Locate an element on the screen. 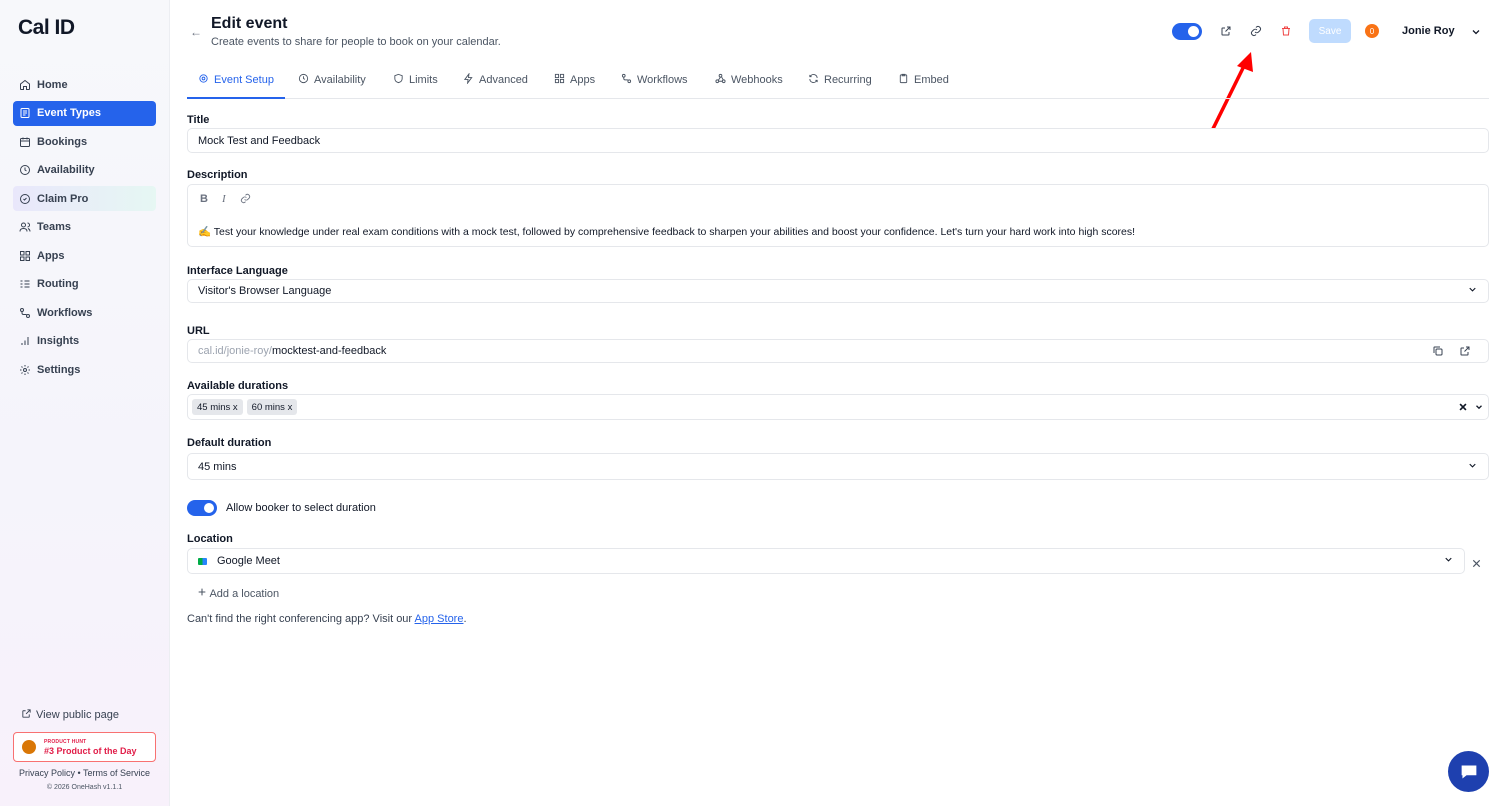 The height and width of the screenshot is (806, 1501). tab-label: Apps is located at coordinates (583, 80).